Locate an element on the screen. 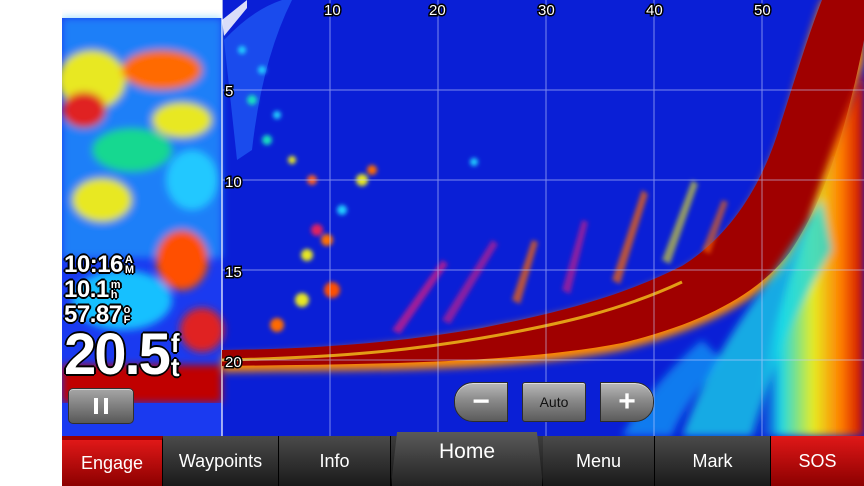  time-unit-bottom: M is located at coordinates (129, 269).